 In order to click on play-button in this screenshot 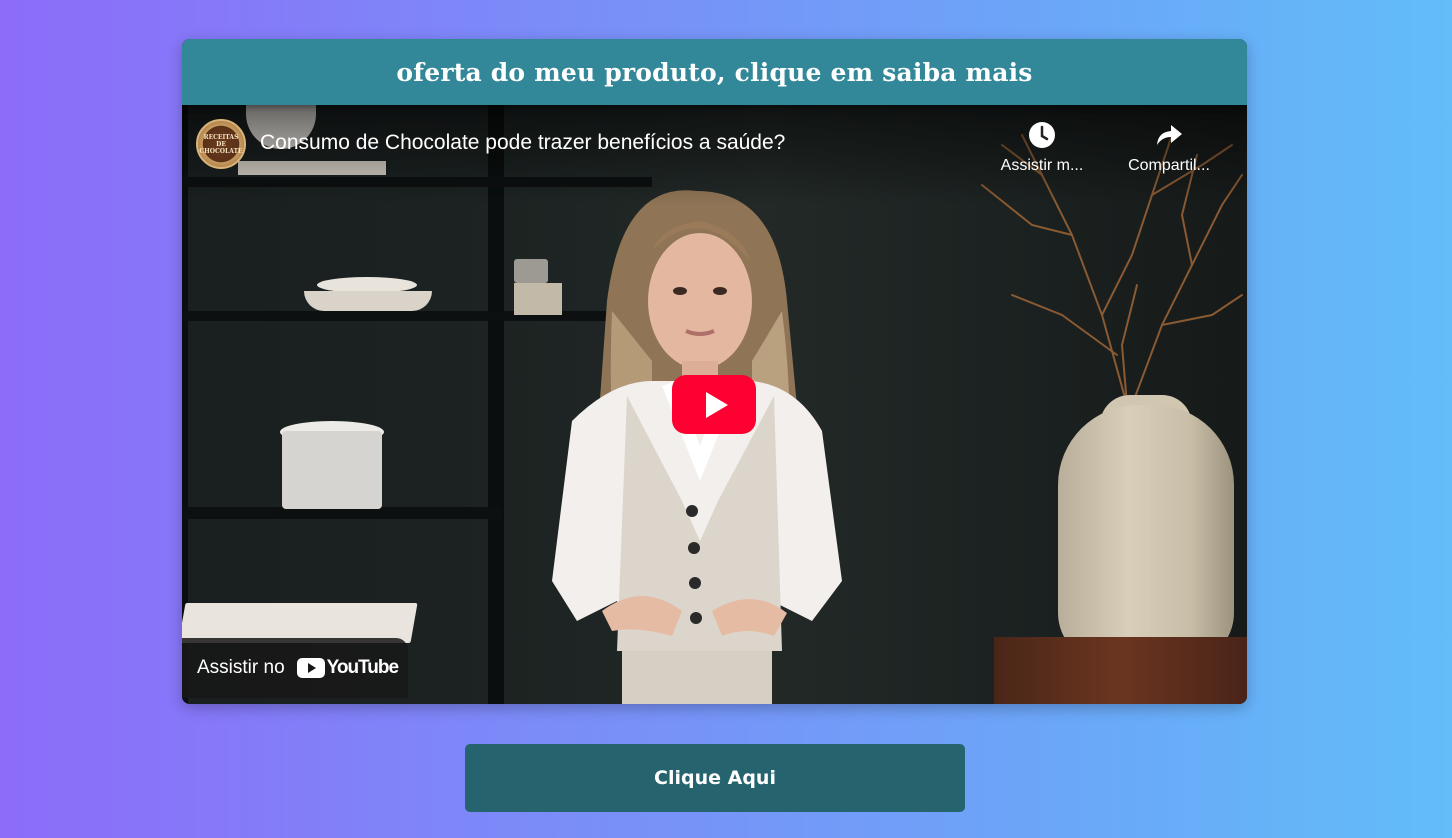, I will do `click(714, 404)`.